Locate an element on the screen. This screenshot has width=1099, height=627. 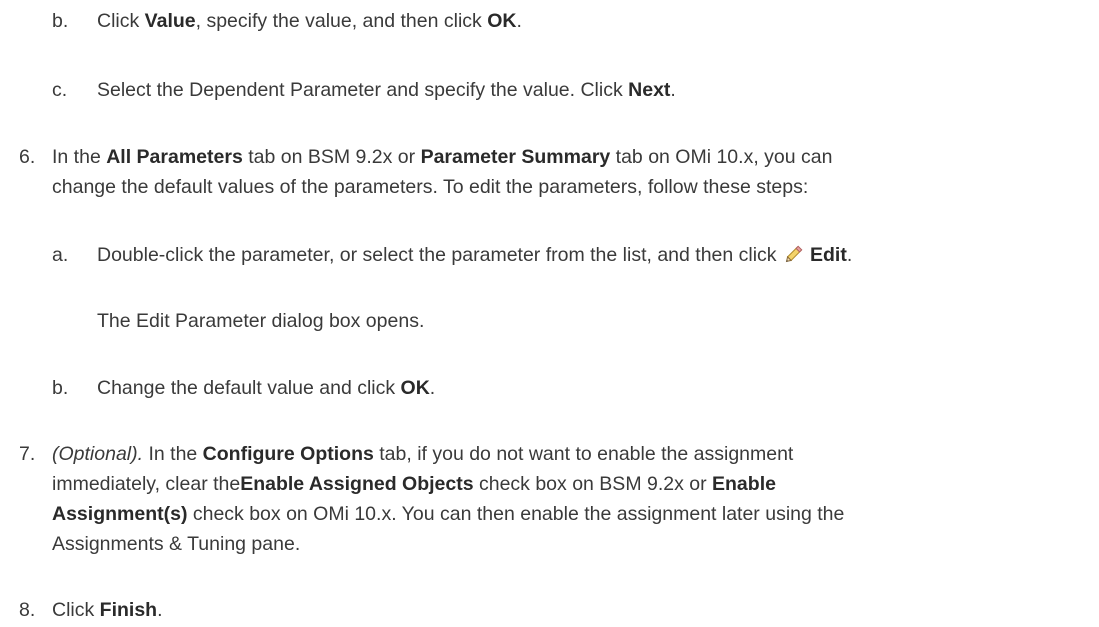
list-marker: c. is located at coordinates (60, 90).